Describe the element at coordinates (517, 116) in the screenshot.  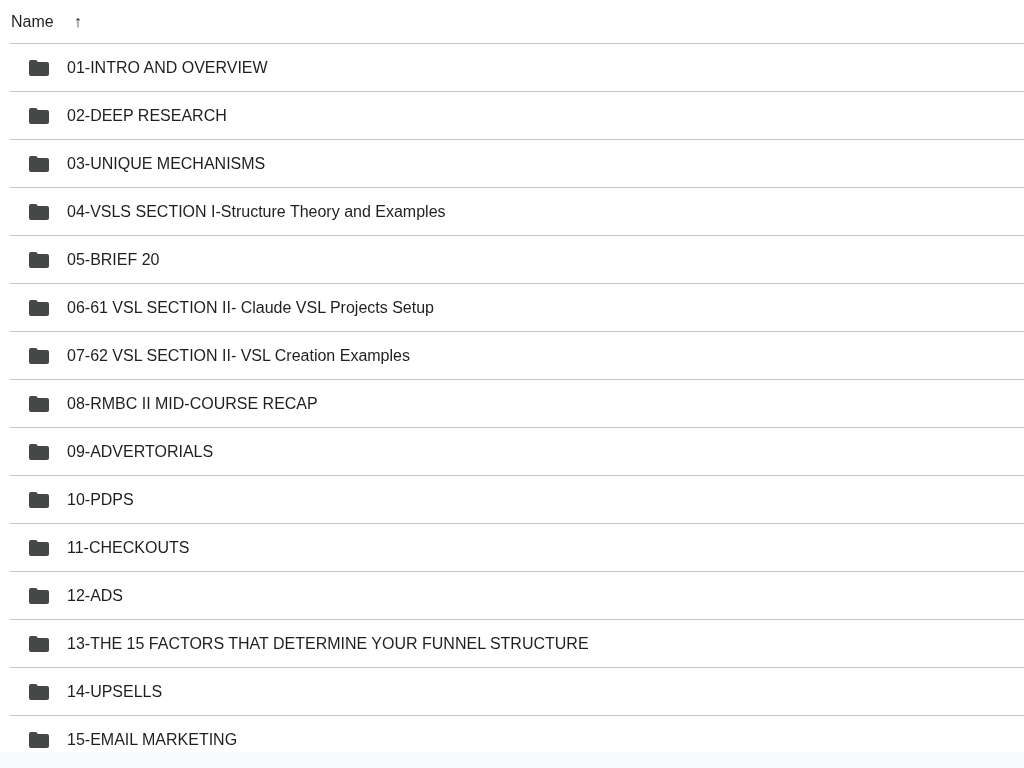
I see `folder-row: 02-DEEP RESEARCH` at that location.